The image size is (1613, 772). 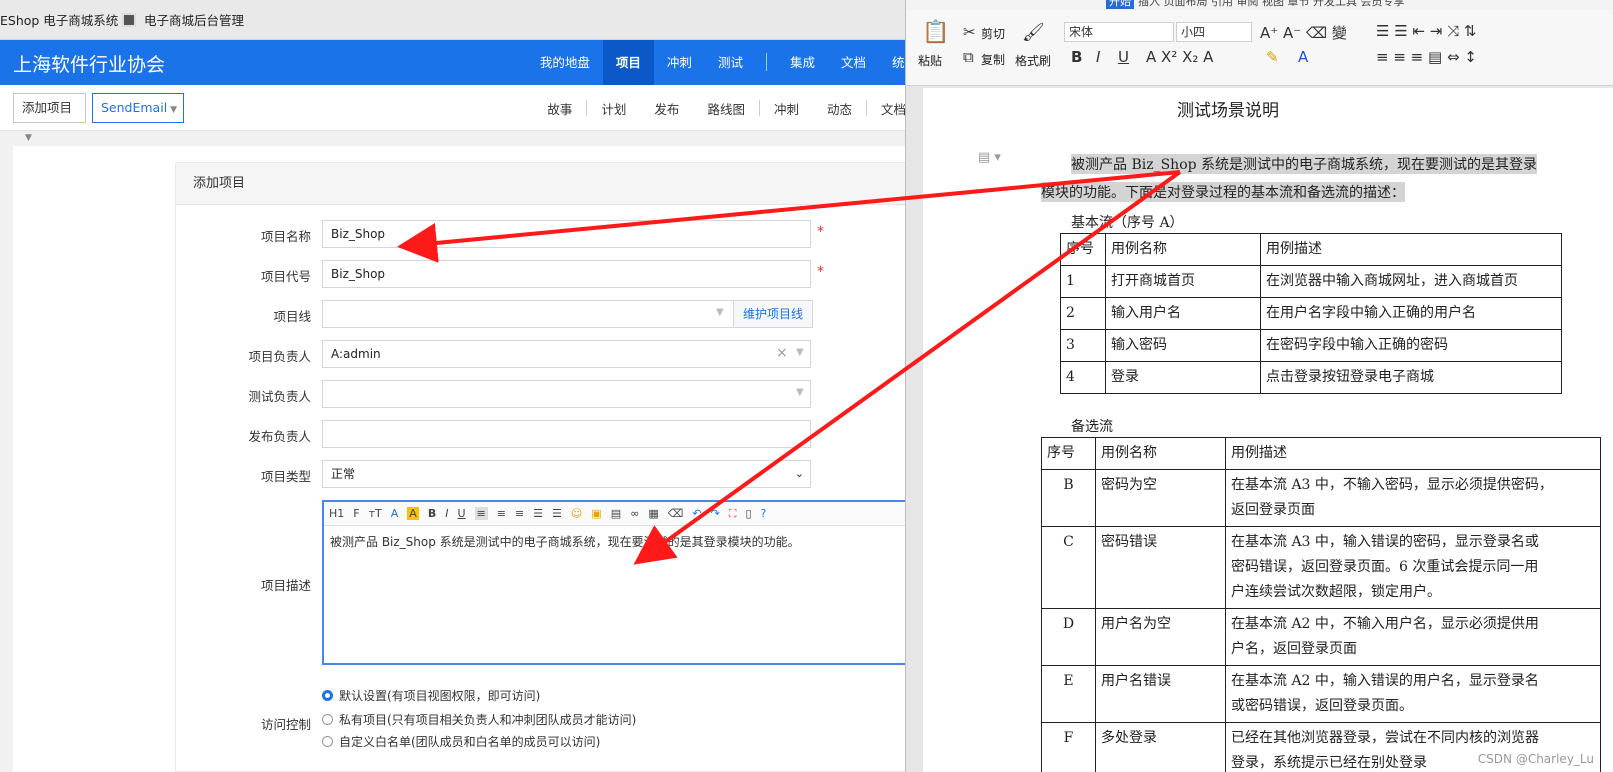 I want to click on scissors-icon: ✂, so click(x=969, y=32).